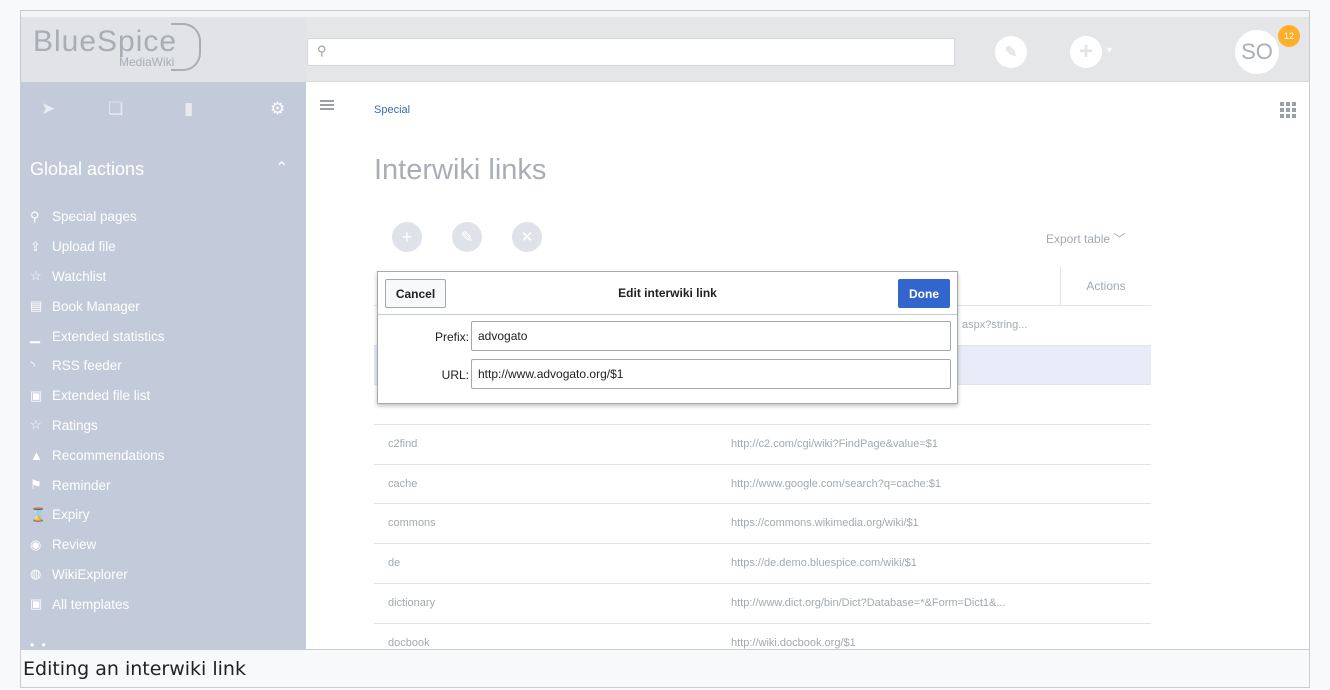 Image resolution: width=1330 pixels, height=690 pixels. I want to click on navigation-tab-icon: ➤, so click(48, 109).